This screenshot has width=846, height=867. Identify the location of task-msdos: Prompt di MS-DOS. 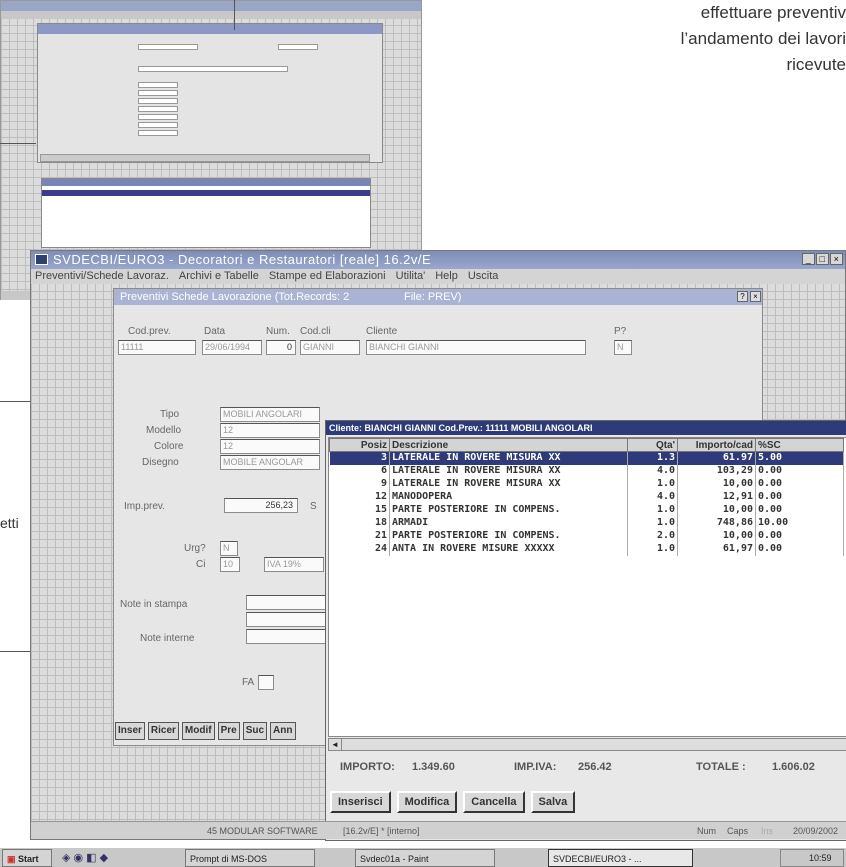
(250, 858).